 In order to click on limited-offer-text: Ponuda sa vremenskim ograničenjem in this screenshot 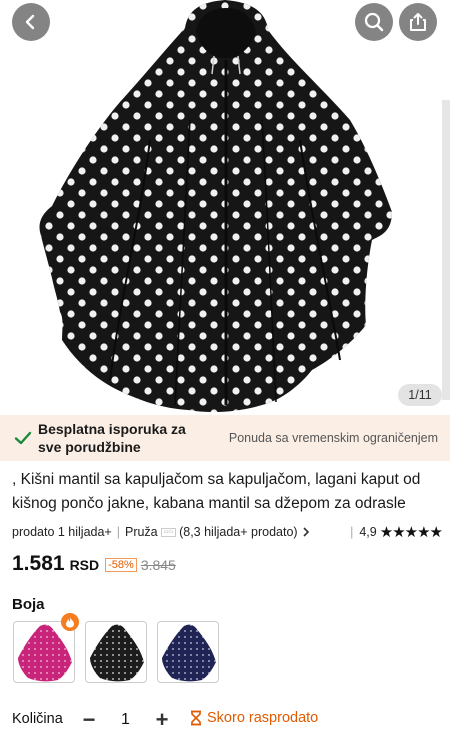, I will do `click(333, 438)`.